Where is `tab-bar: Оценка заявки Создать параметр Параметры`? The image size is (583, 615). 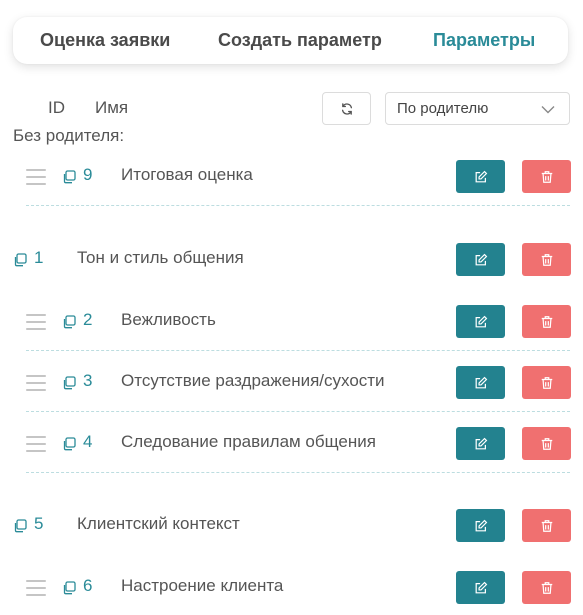 tab-bar: Оценка заявки Создать параметр Параметры is located at coordinates (290, 40).